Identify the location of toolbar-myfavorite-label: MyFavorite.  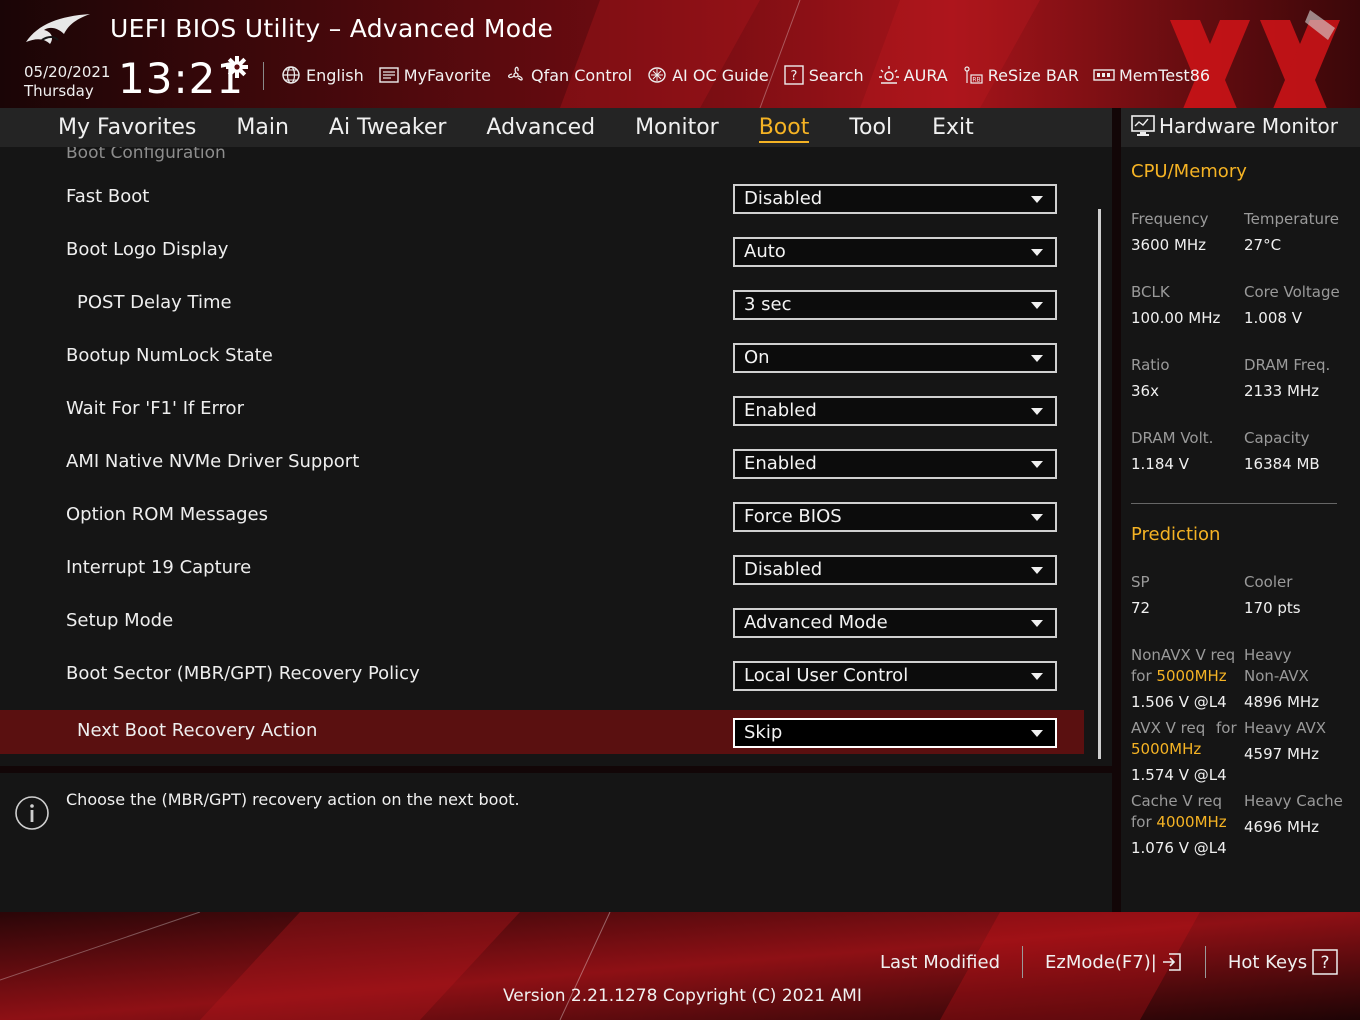
(447, 75).